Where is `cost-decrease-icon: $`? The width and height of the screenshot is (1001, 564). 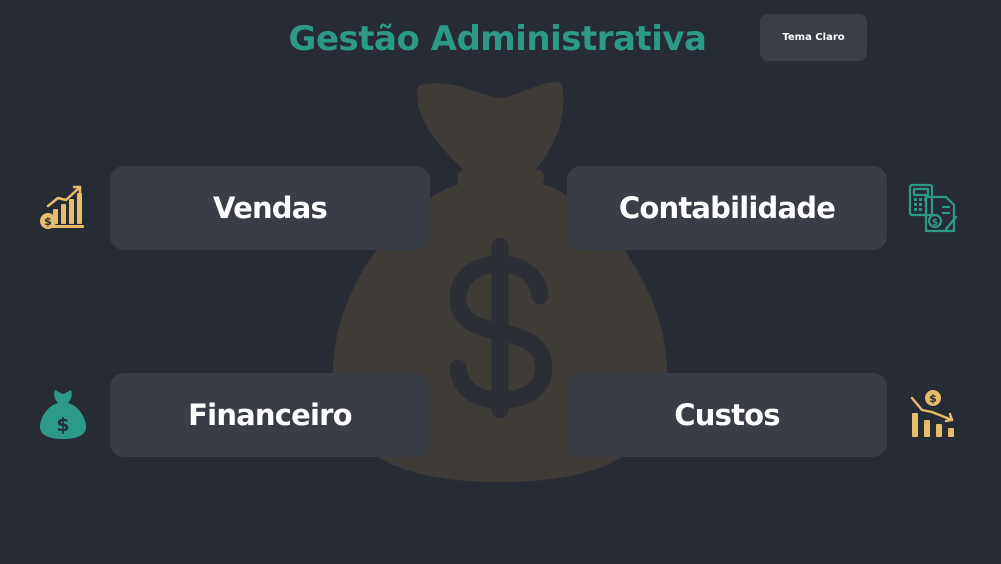
cost-decrease-icon: $ is located at coordinates (934, 414).